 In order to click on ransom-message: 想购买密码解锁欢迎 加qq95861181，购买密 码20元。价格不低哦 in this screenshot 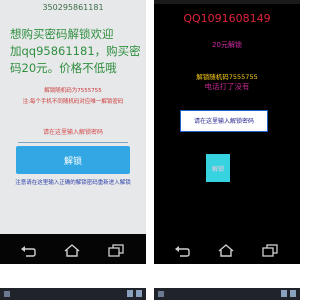, I will do `click(77, 51)`.